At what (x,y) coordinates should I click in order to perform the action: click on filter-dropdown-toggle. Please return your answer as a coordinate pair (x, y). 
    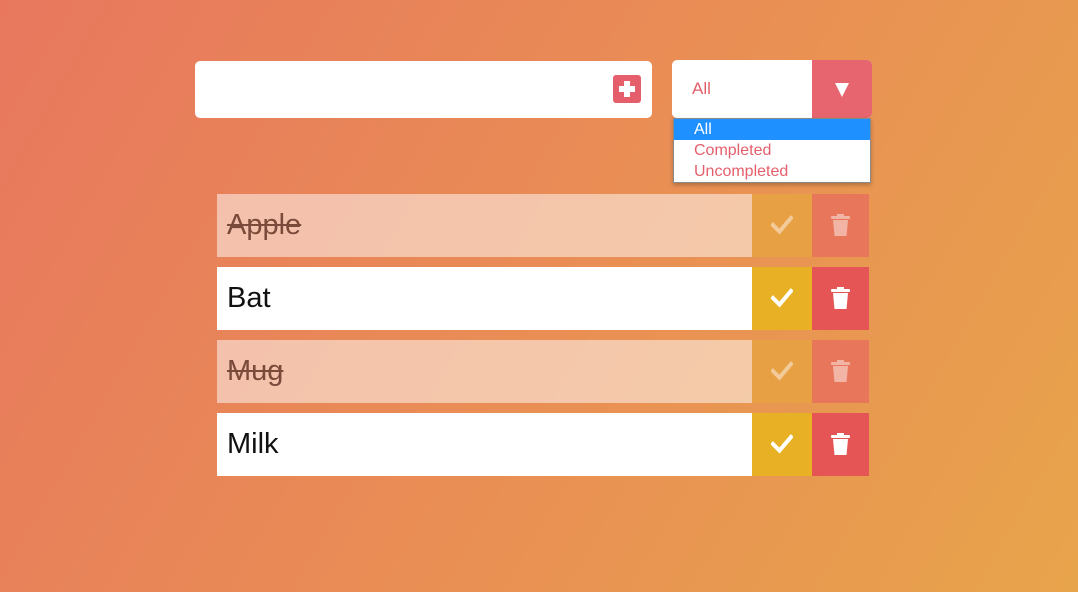
    Looking at the image, I should click on (842, 89).